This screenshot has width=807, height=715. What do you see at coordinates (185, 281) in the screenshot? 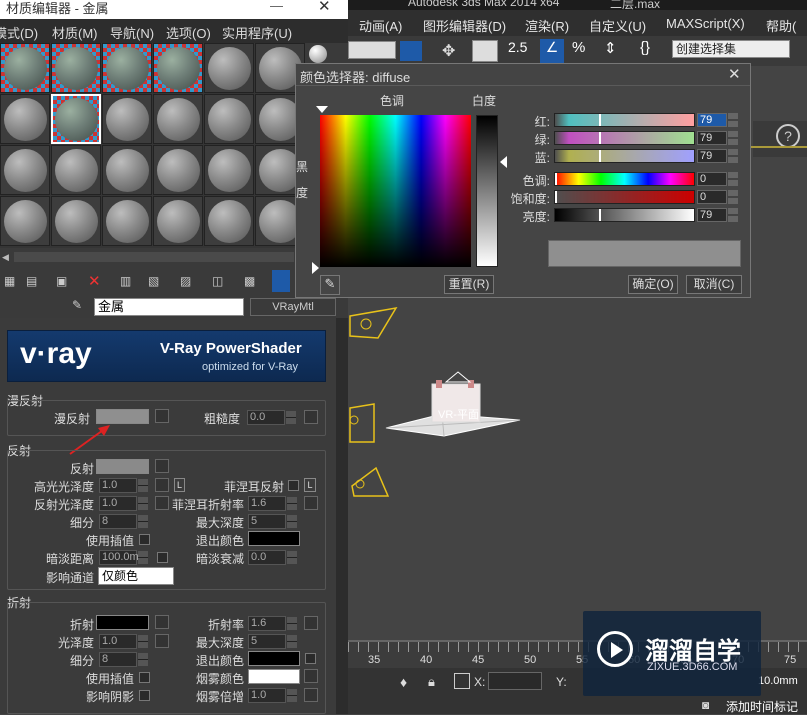
I see `put-to-library-icon: ▨` at bounding box center [185, 281].